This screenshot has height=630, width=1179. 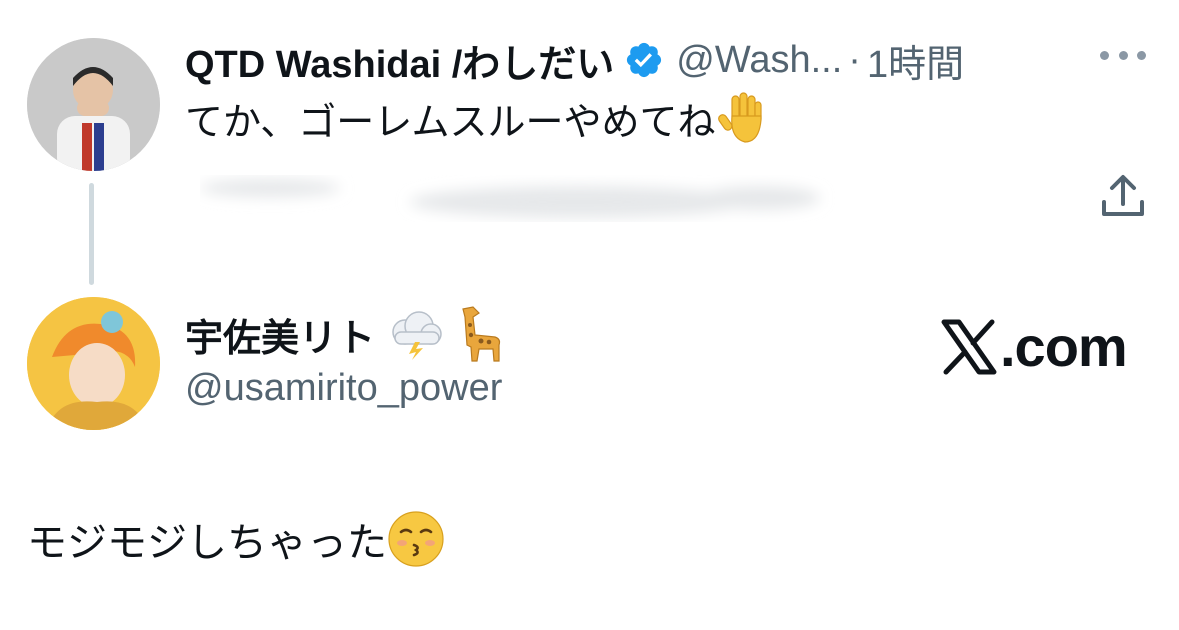 I want to click on reply-tweet-text: モジモジしちゃった, so click(x=236, y=539).